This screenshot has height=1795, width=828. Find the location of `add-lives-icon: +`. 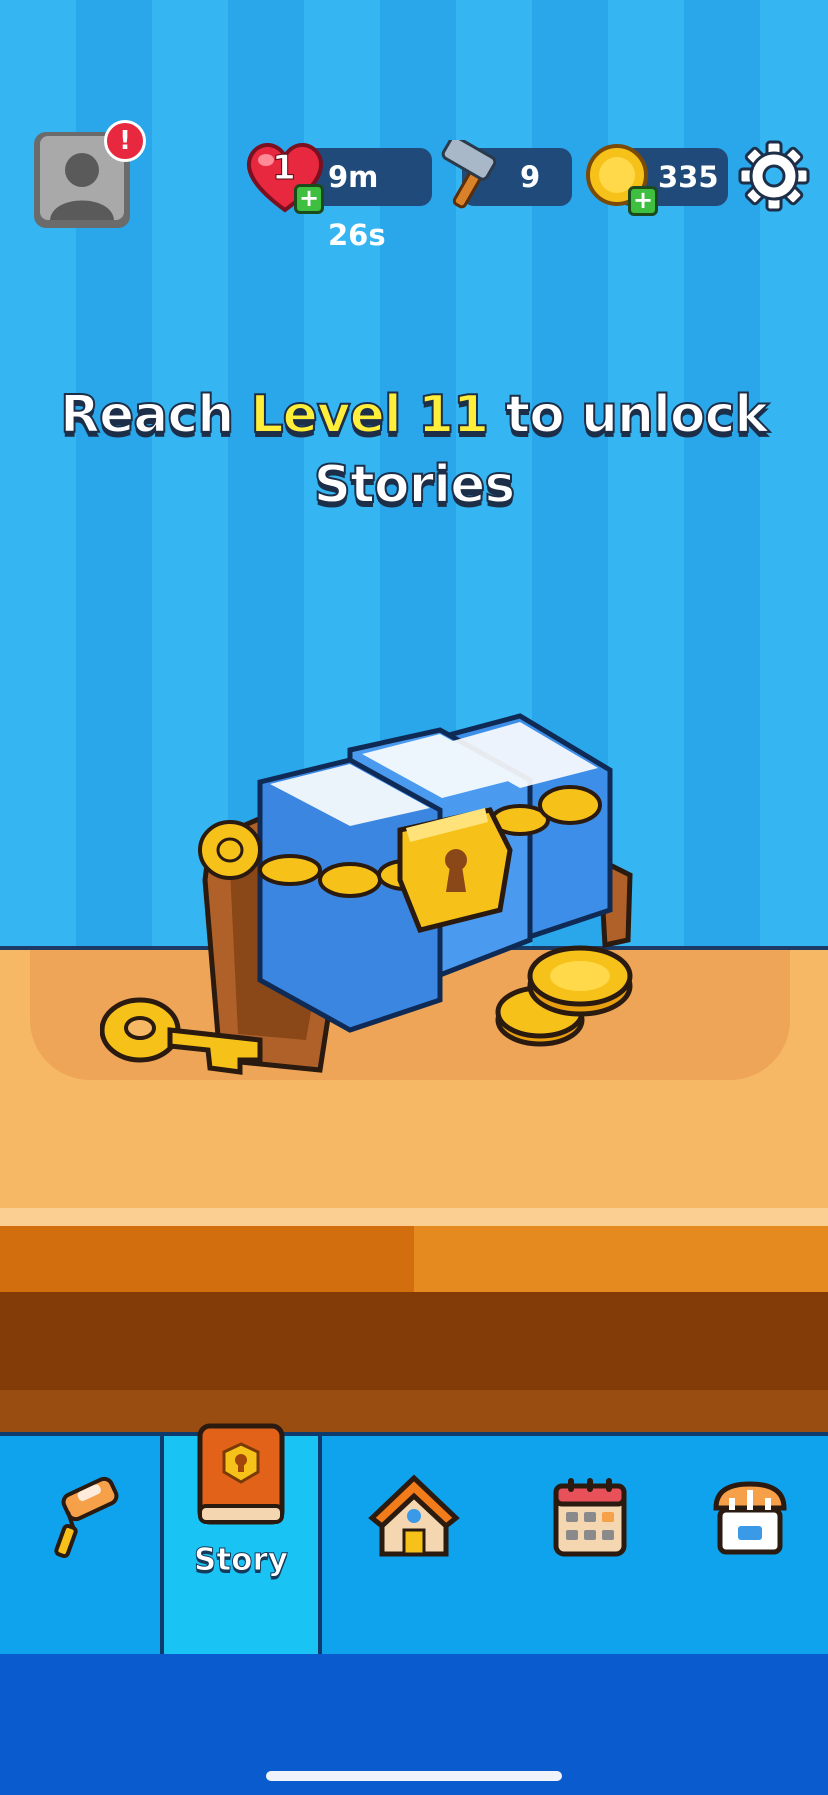

add-lives-icon: + is located at coordinates (309, 199).